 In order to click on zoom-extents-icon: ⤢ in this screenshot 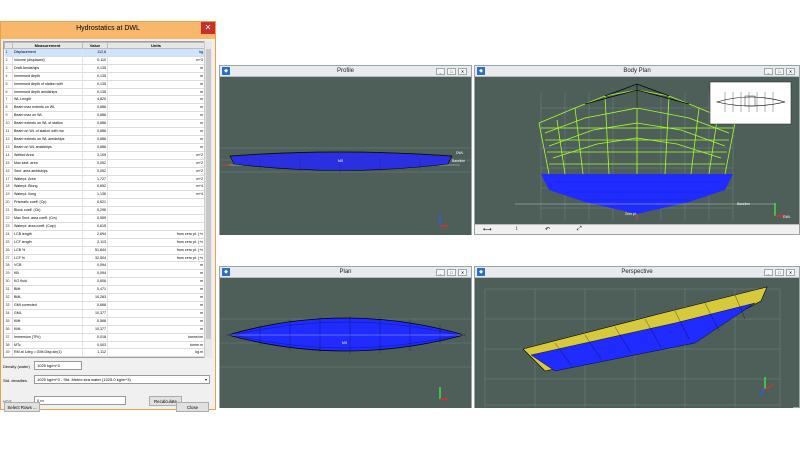, I will do `click(579, 229)`.